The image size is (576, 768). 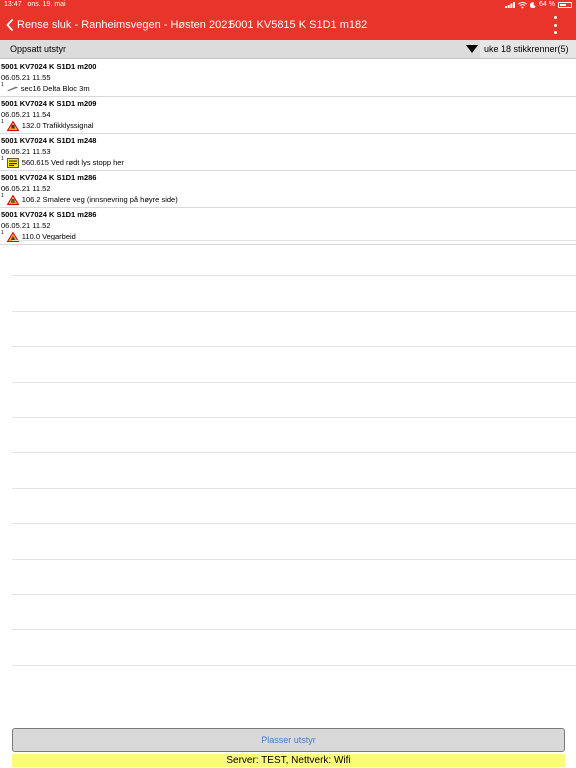 What do you see at coordinates (57, 125) in the screenshot?
I see `item-description: 132.0 Trafikklyssignal` at bounding box center [57, 125].